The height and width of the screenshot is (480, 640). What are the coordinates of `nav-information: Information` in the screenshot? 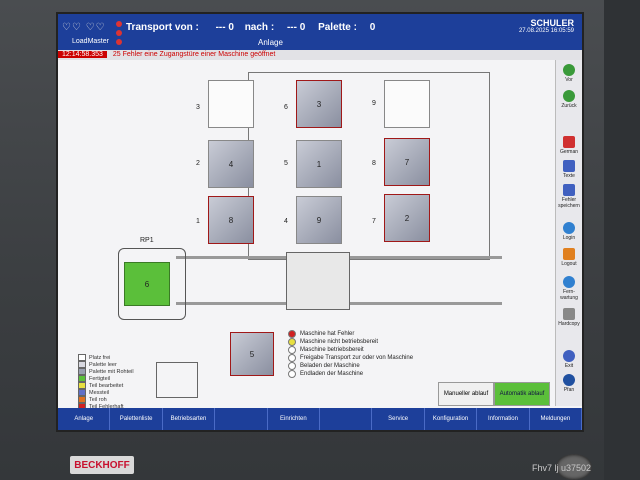 It's located at (503, 419).